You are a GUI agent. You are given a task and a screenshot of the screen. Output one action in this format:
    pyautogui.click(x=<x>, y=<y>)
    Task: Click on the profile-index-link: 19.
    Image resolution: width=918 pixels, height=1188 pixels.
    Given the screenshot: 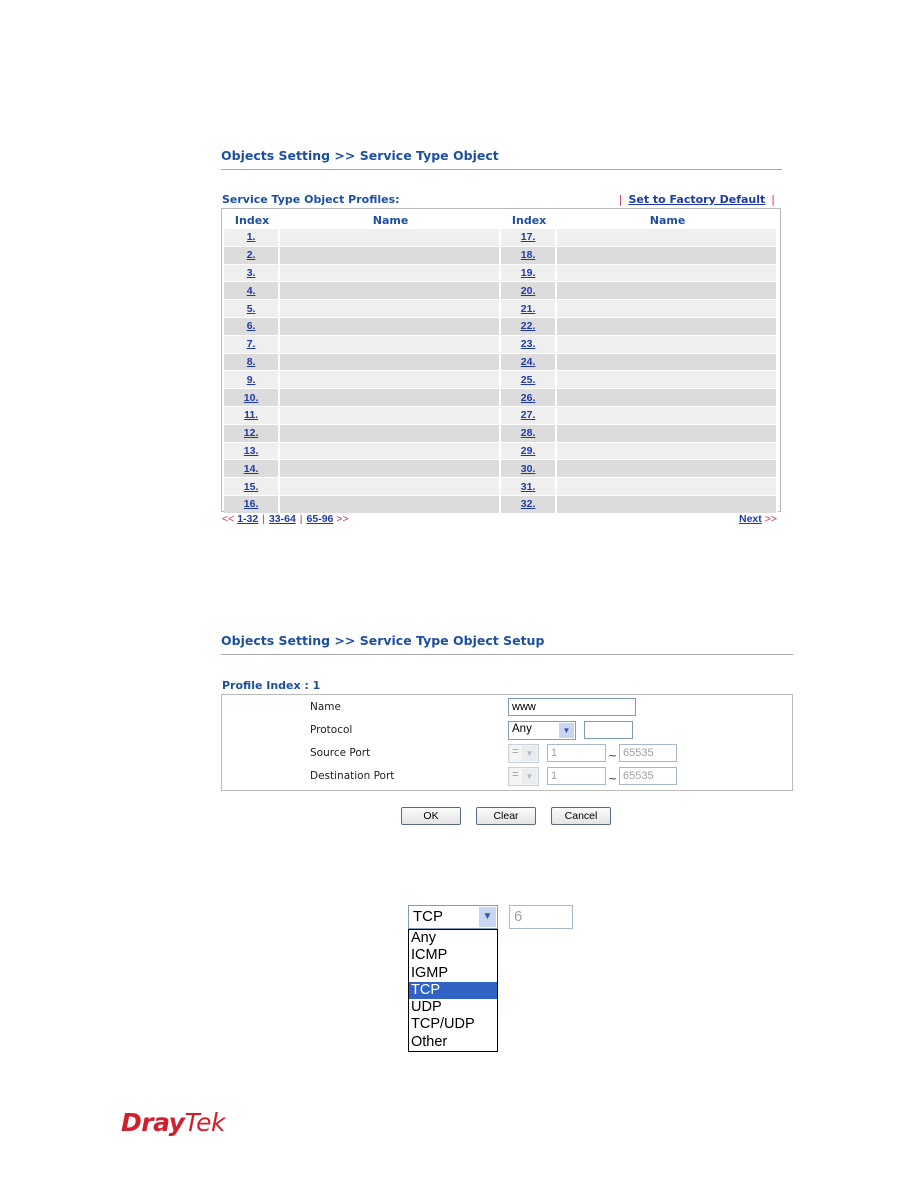 What is the action you would take?
    pyautogui.click(x=528, y=273)
    